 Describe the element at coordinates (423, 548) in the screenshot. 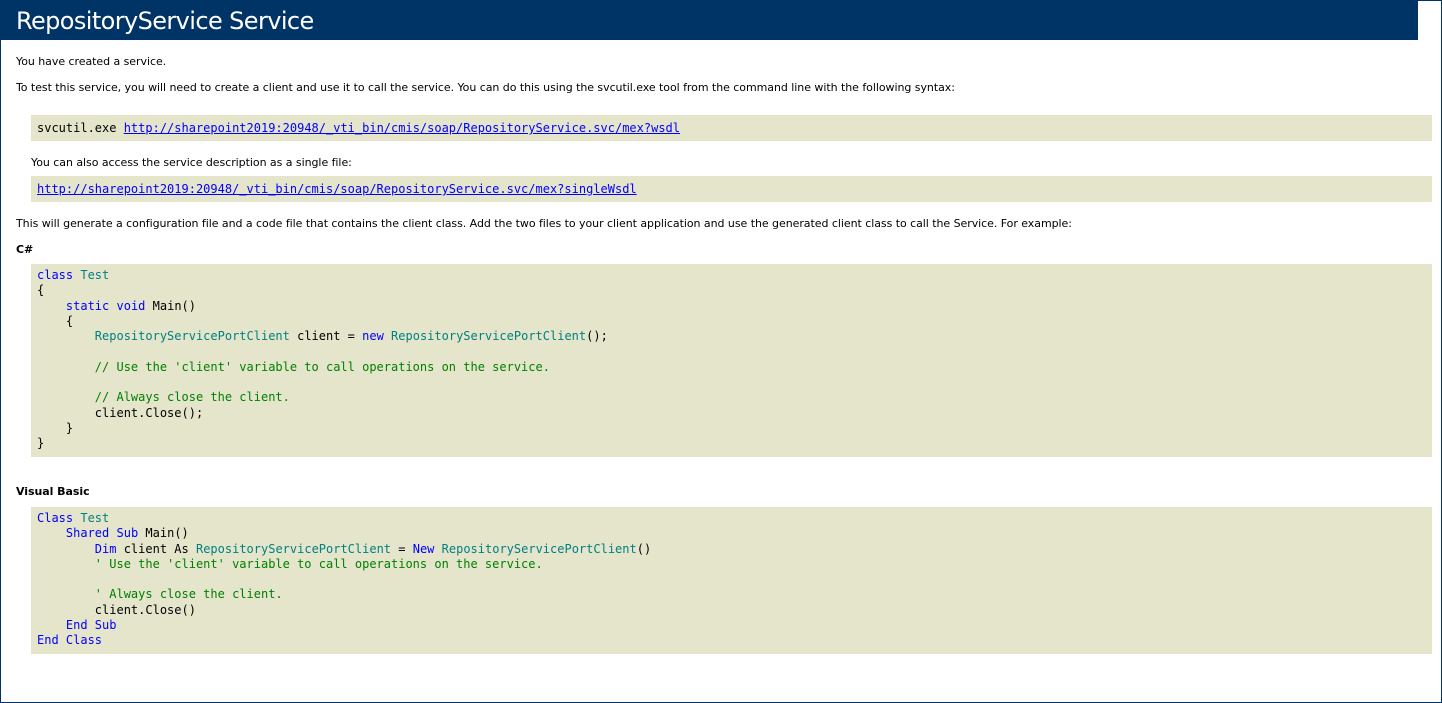

I see `code-keyword: New` at that location.